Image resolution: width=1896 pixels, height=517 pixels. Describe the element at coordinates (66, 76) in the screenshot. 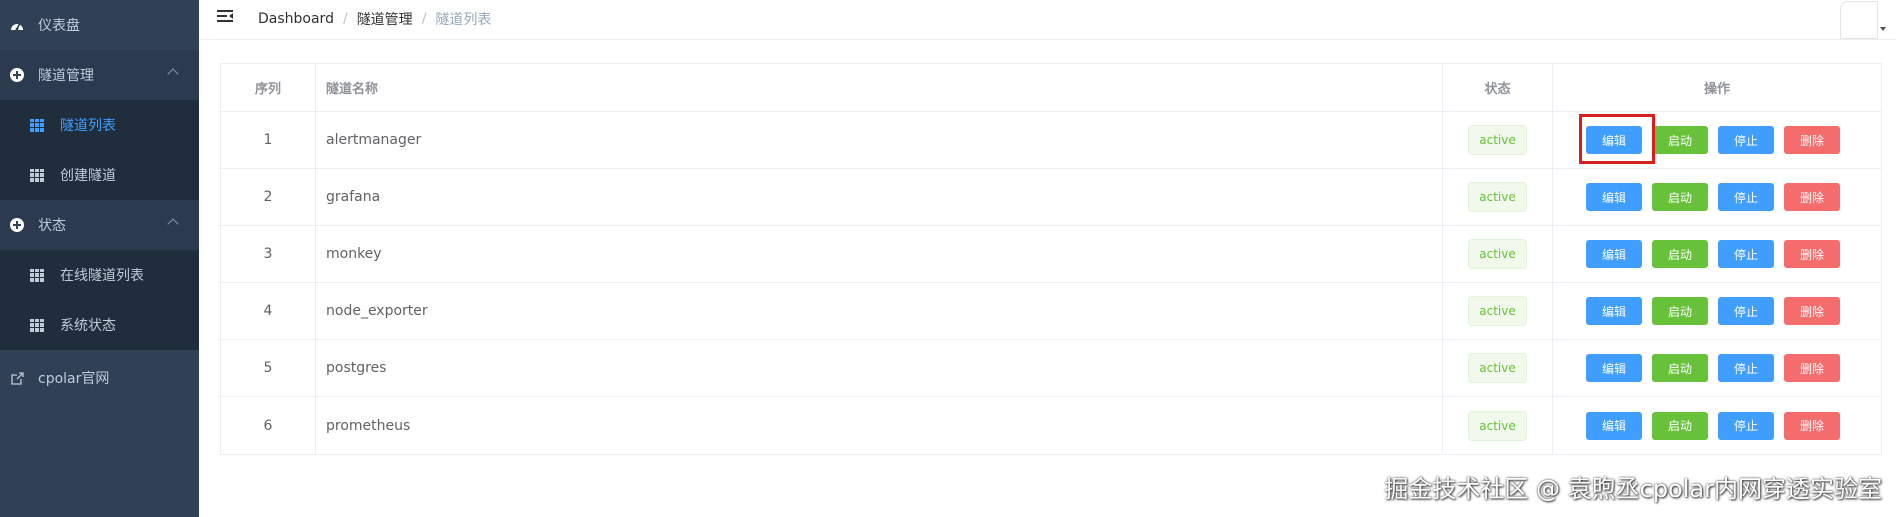

I see `sidebar-item-label: 隧道管理` at that location.